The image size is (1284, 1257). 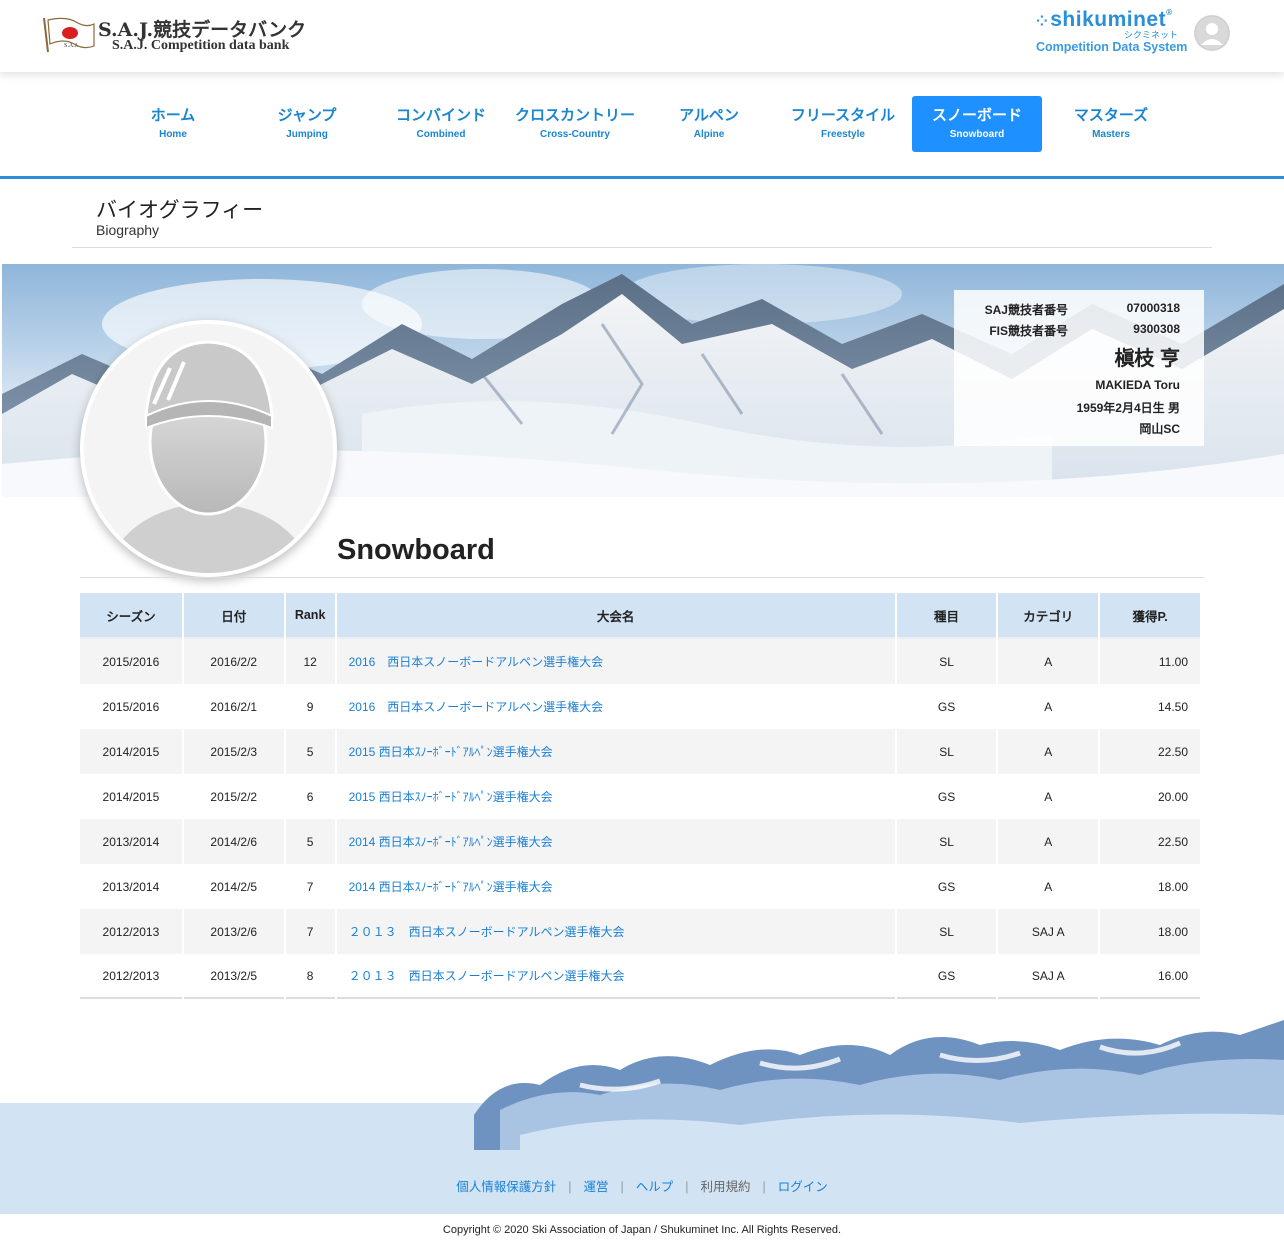 What do you see at coordinates (1042, 21) in the screenshot?
I see `partner-dots-icon: ⁘` at bounding box center [1042, 21].